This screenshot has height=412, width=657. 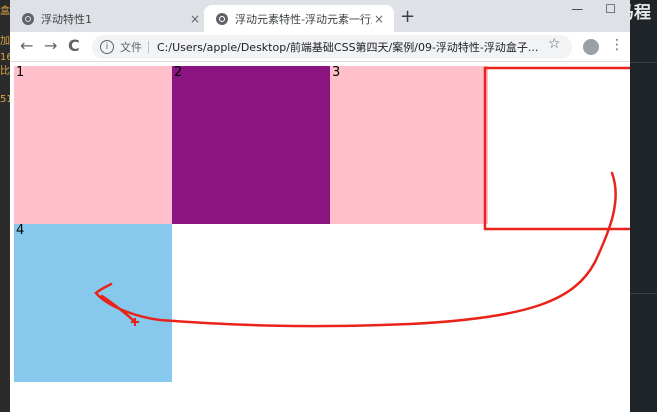 What do you see at coordinates (74, 46) in the screenshot?
I see `reload-button: C` at bounding box center [74, 46].